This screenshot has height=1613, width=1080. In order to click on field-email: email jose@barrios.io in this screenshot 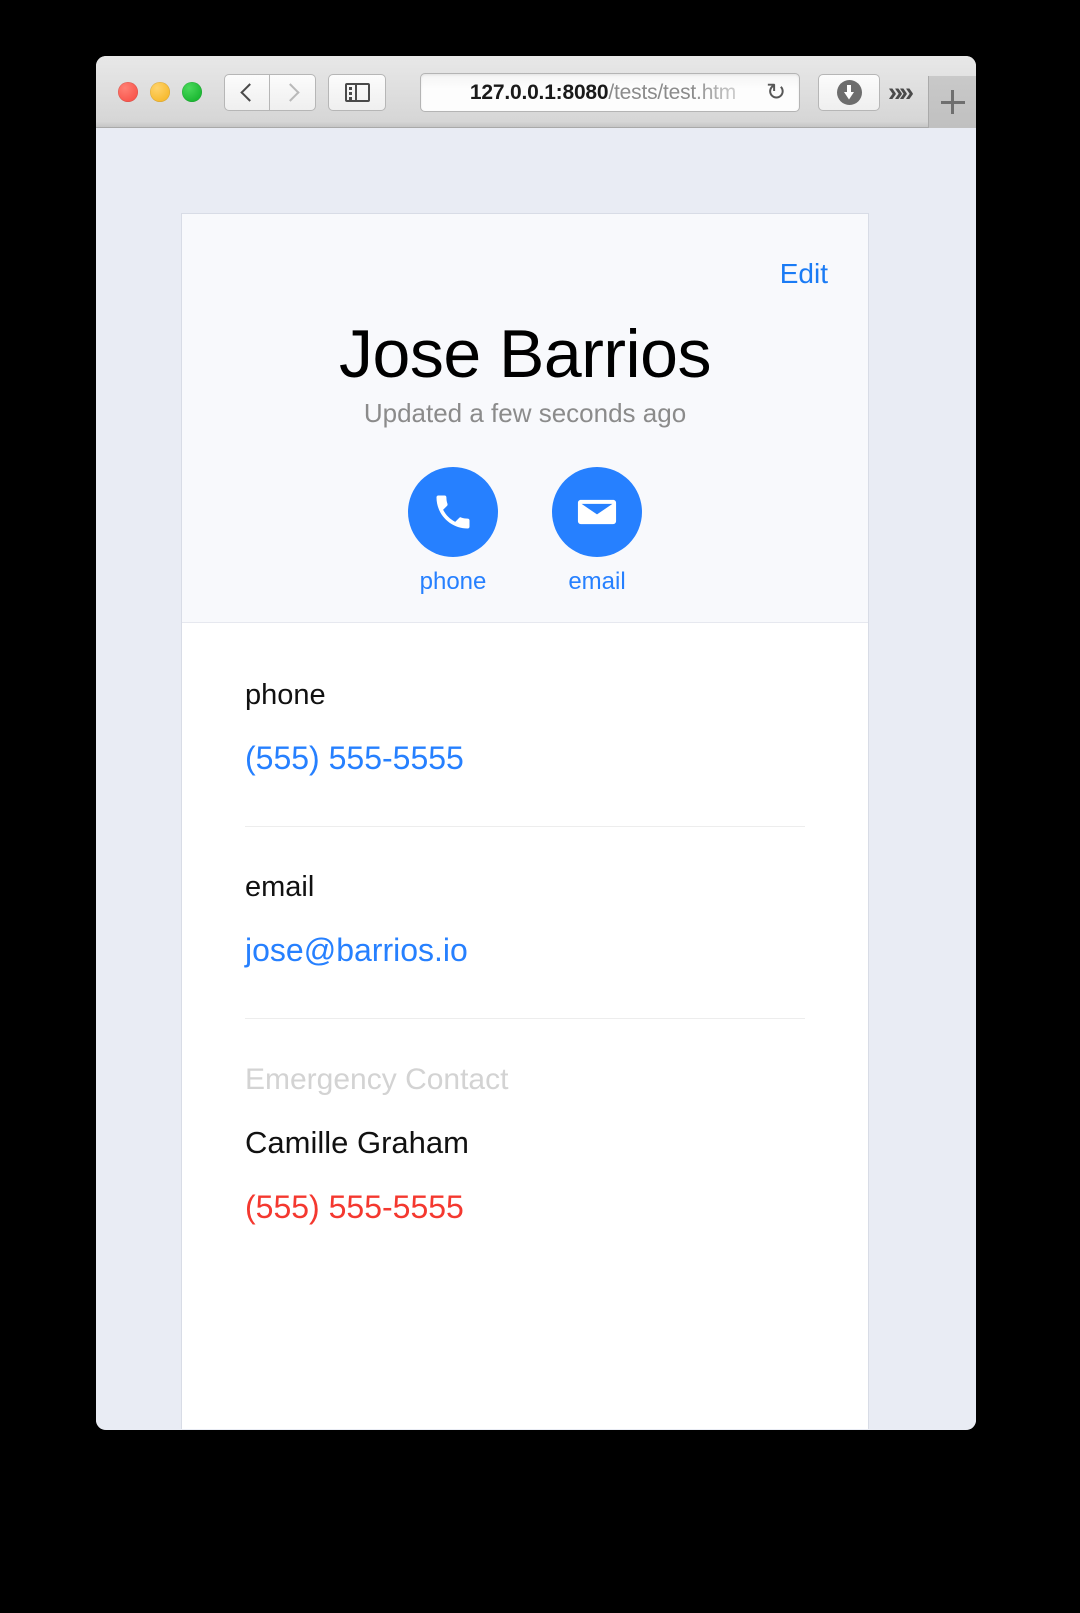, I will do `click(525, 920)`.